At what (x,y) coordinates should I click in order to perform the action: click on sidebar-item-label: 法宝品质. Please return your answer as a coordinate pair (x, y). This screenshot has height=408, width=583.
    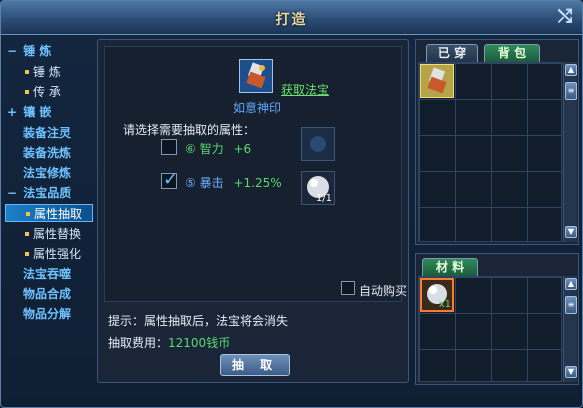
    Looking at the image, I should click on (47, 193).